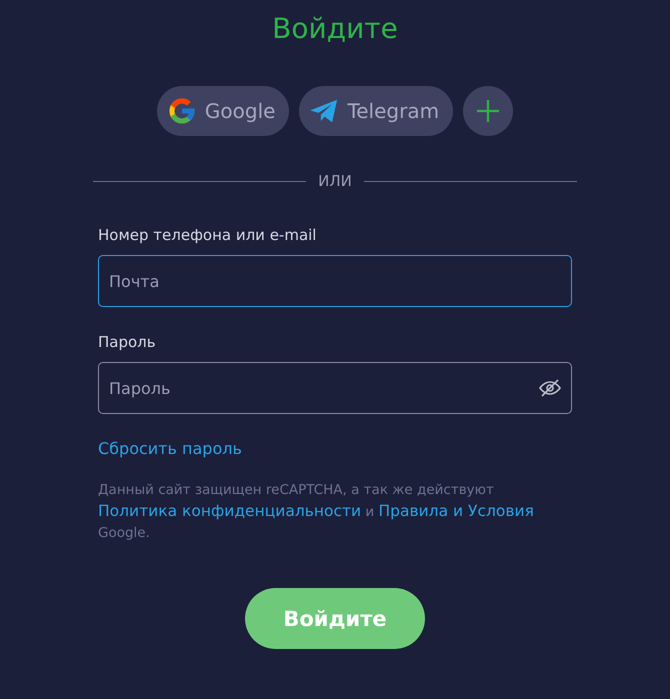  Describe the element at coordinates (335, 181) in the screenshot. I see `divider-label: ИЛИ` at that location.